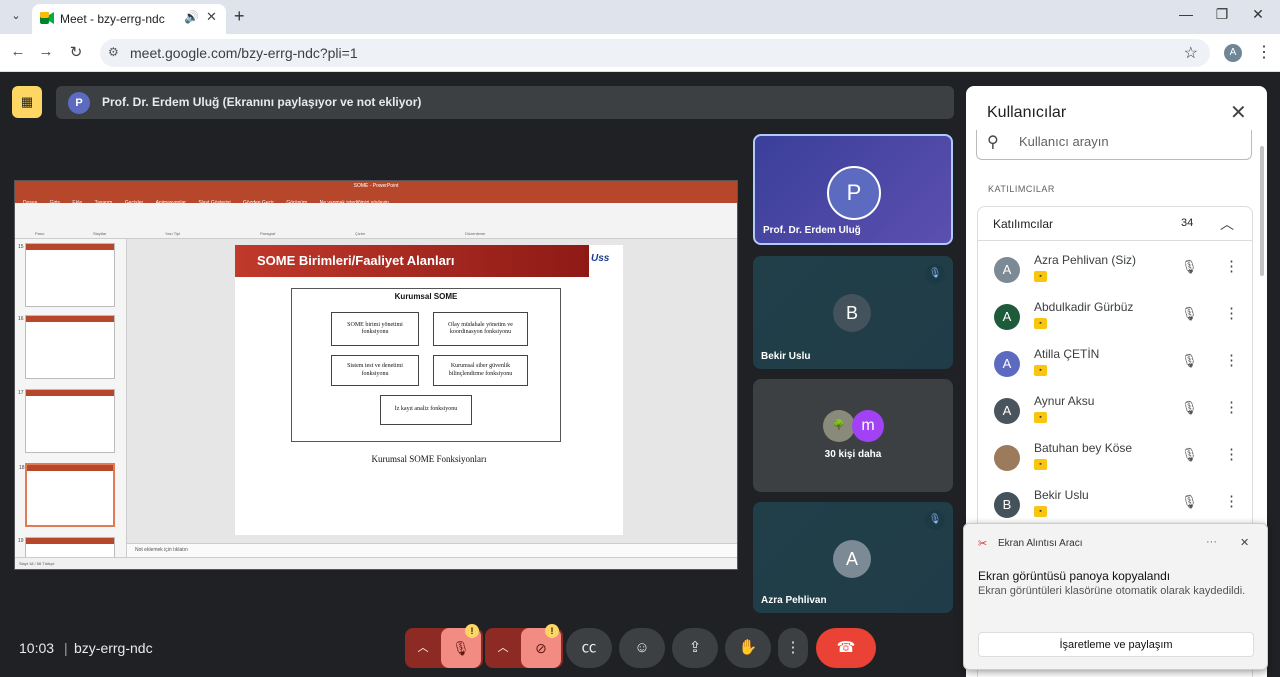 The width and height of the screenshot is (1280, 677). What do you see at coordinates (1027, 112) in the screenshot?
I see `panel-title: Kullanıcılar` at bounding box center [1027, 112].